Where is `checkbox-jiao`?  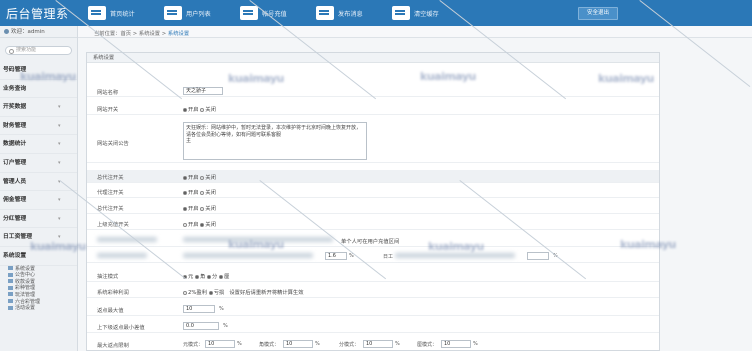
checkbox-jiao is located at coordinates (197, 276).